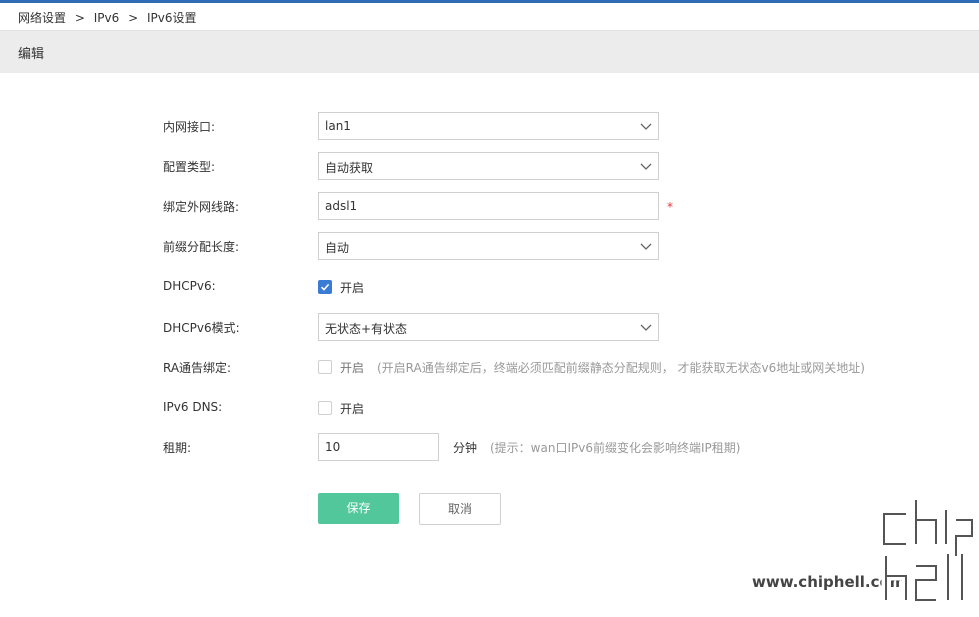 The height and width of the screenshot is (617, 979). What do you see at coordinates (201, 247) in the screenshot?
I see `prefix-length-label: 前缀分配长度:` at bounding box center [201, 247].